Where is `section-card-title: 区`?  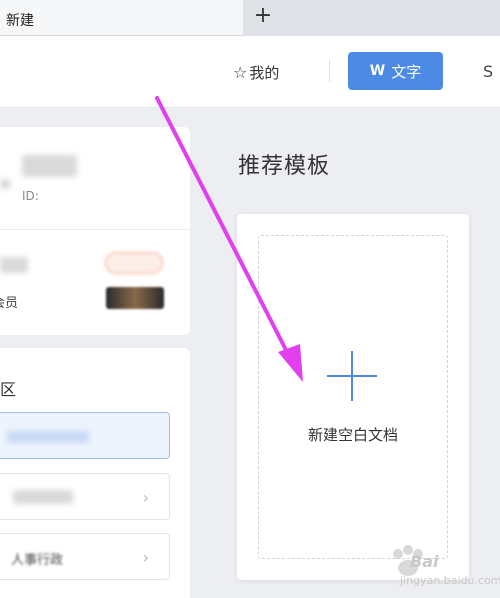
section-card-title: 区 is located at coordinates (8, 389).